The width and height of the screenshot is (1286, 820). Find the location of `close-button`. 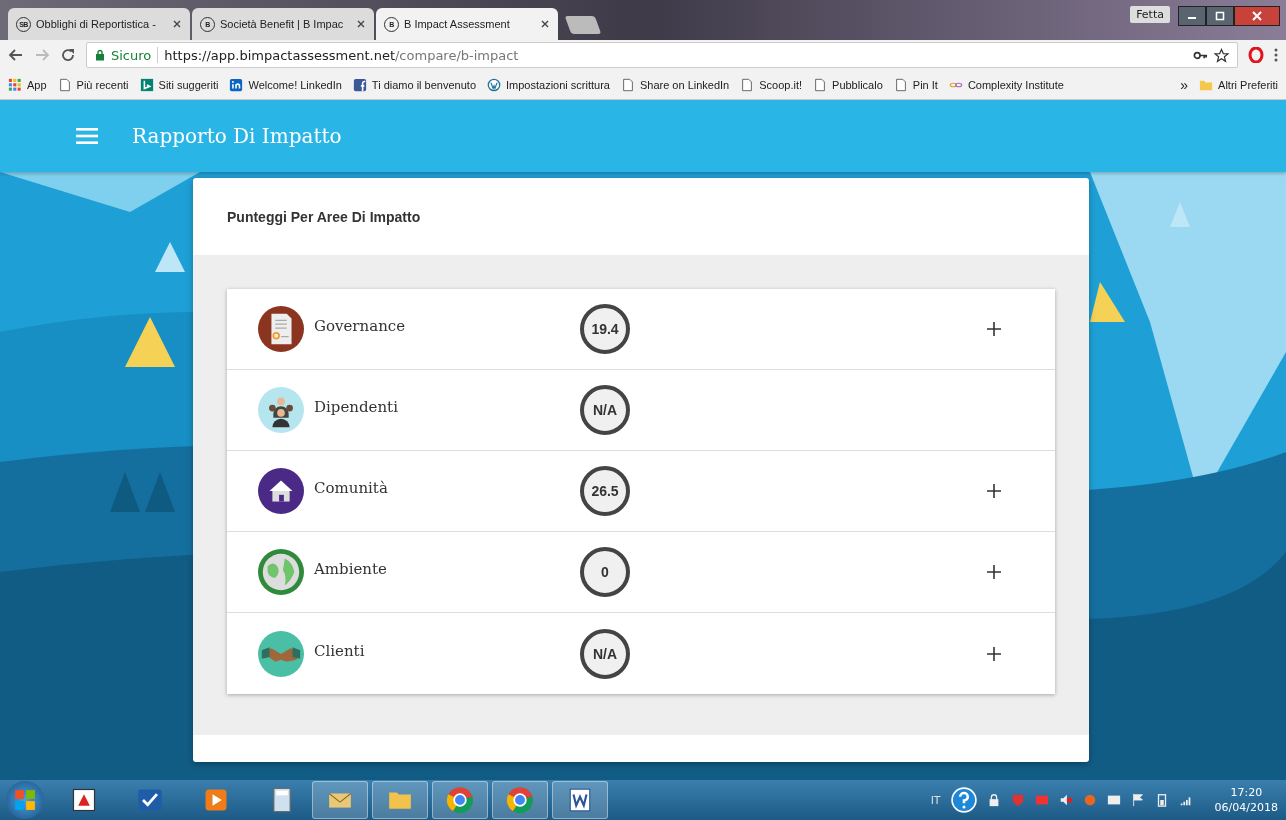

close-button is located at coordinates (1257, 16).